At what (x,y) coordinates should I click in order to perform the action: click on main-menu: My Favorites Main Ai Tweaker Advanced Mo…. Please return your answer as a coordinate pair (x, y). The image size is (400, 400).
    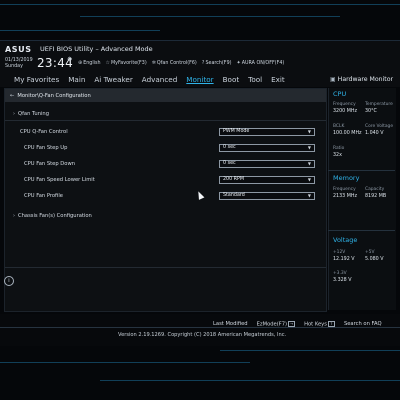
    Looking at the image, I should click on (154, 79).